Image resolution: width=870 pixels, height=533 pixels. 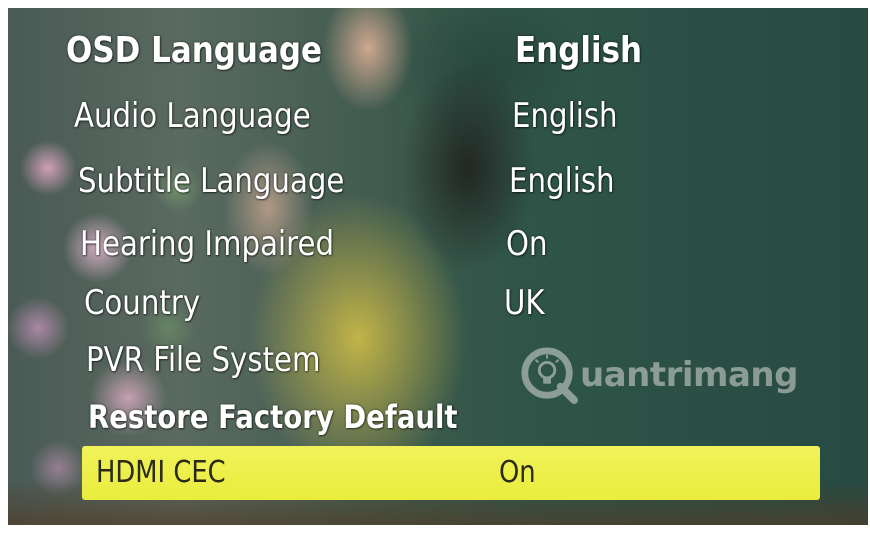 What do you see at coordinates (207, 244) in the screenshot?
I see `menu-item-label: Hearing Impaired` at bounding box center [207, 244].